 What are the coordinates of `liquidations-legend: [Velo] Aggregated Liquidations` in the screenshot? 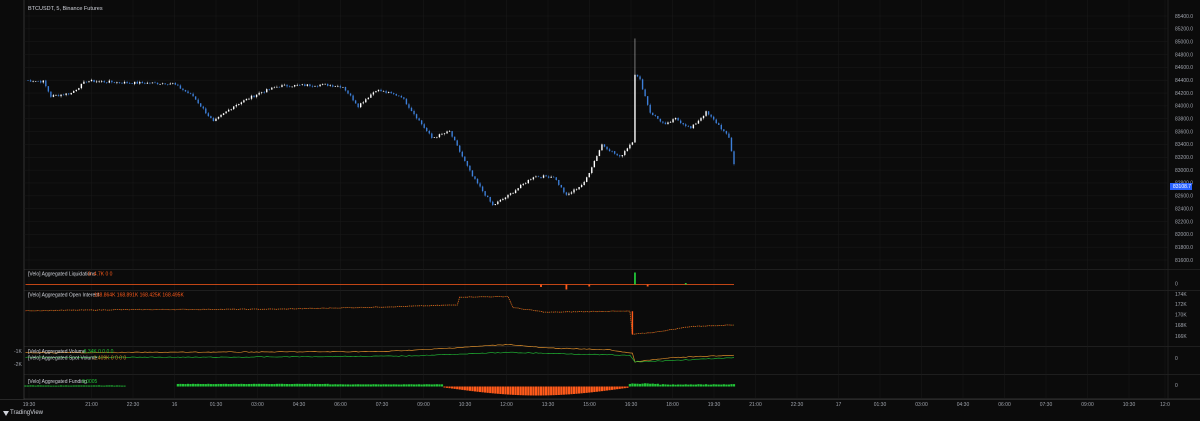 It's located at (62, 275).